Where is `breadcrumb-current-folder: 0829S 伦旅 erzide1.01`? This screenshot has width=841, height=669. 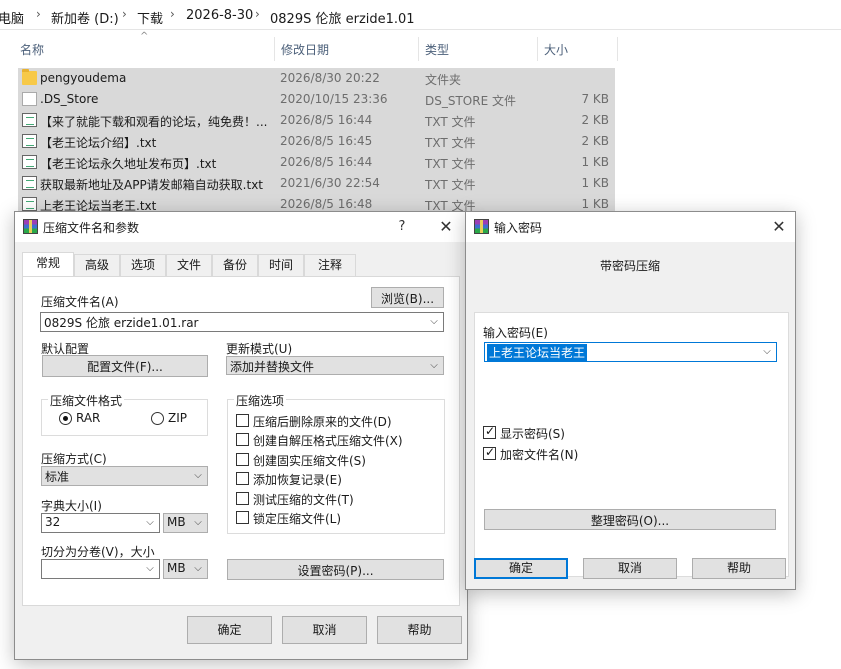 breadcrumb-current-folder: 0829S 伦旅 erzide1.01 is located at coordinates (342, 17).